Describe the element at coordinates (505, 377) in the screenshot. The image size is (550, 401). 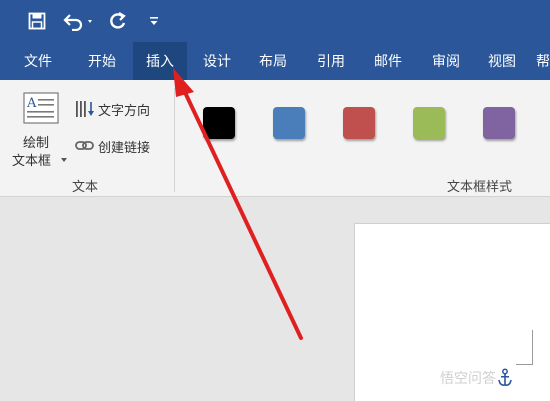
I see `anchor-icon` at that location.